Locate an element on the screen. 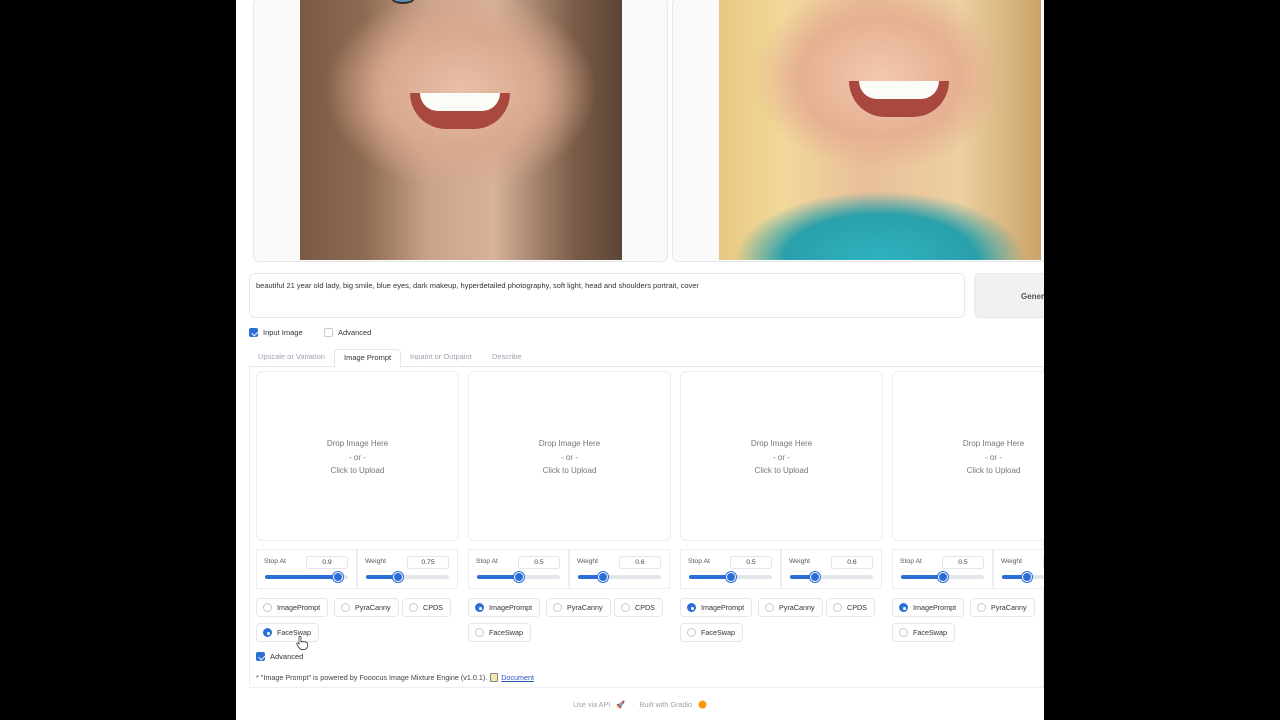 This screenshot has height=720, width=1280. weight-slider-3: Weight 0.6 is located at coordinates (831, 569).